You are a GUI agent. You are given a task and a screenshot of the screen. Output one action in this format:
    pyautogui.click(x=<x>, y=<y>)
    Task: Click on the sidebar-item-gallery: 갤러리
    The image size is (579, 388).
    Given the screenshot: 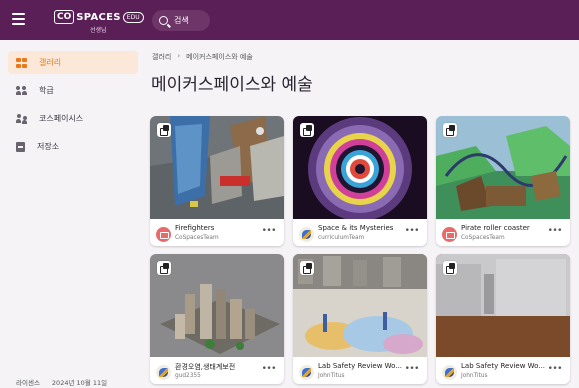 What is the action you would take?
    pyautogui.click(x=73, y=62)
    